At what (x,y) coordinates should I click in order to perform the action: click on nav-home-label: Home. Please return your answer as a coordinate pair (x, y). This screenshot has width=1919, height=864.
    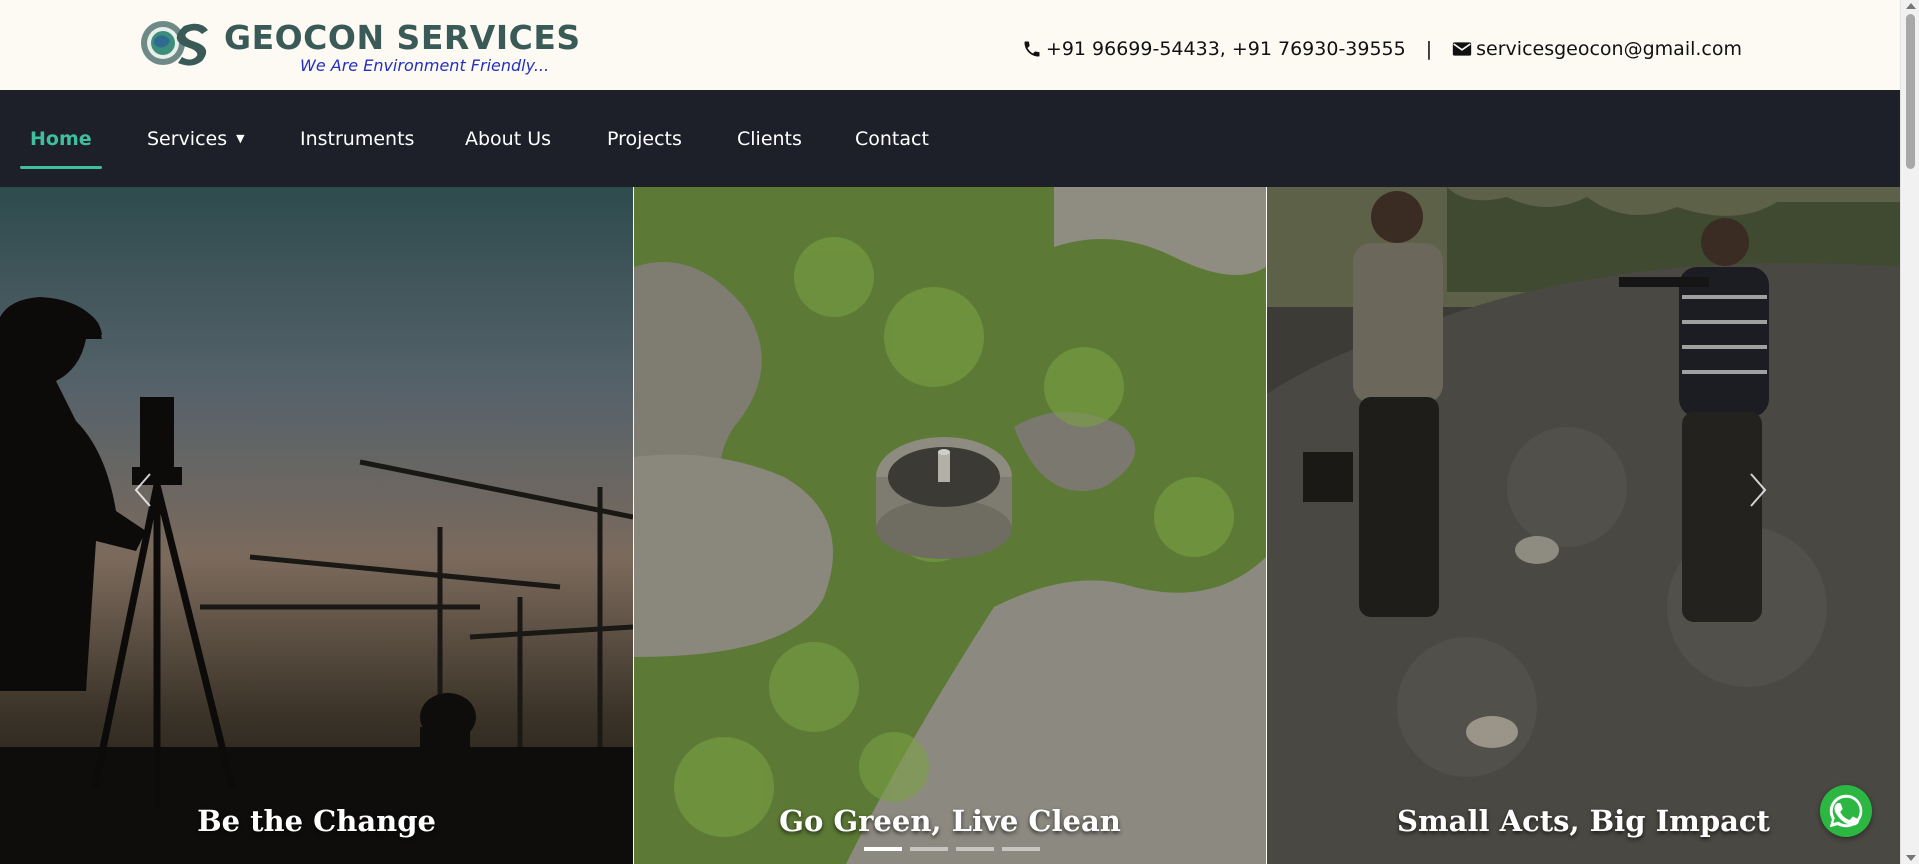
    Looking at the image, I should click on (61, 138).